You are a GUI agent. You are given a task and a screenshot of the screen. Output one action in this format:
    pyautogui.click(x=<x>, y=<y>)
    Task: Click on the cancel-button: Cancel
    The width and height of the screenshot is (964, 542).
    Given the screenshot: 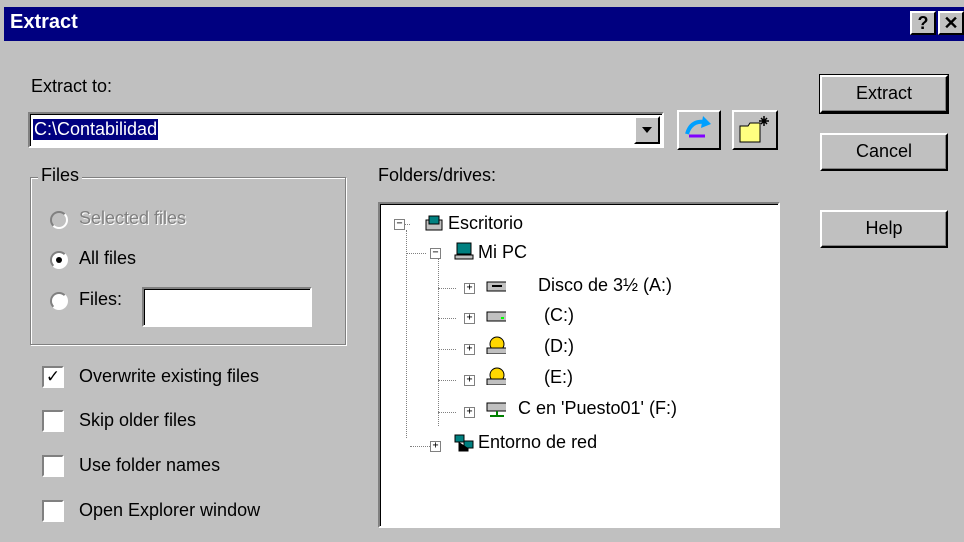 What is the action you would take?
    pyautogui.click(x=884, y=152)
    